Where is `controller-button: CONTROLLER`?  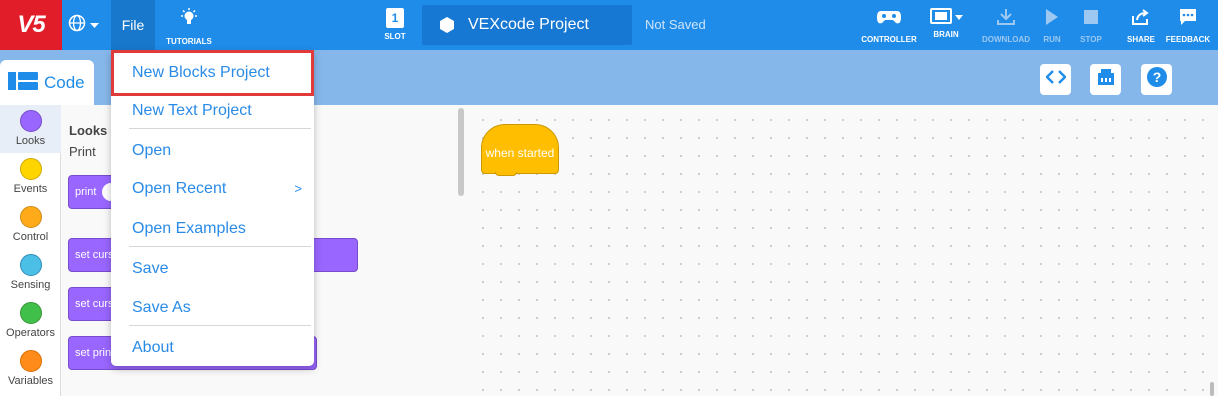
controller-button: CONTROLLER is located at coordinates (889, 25).